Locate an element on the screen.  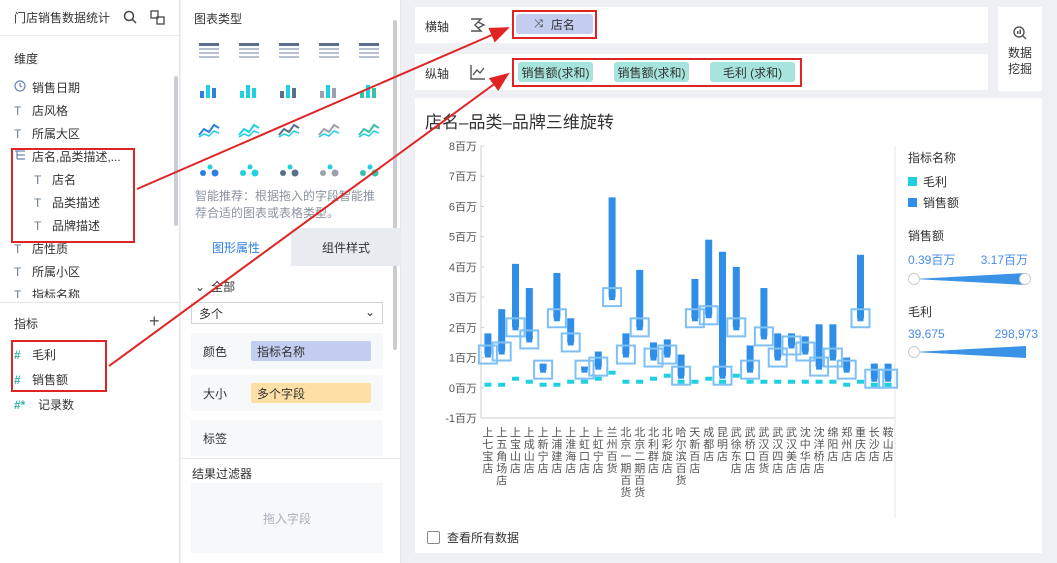
x-tick-label: 华 is located at coordinates (805, 456).